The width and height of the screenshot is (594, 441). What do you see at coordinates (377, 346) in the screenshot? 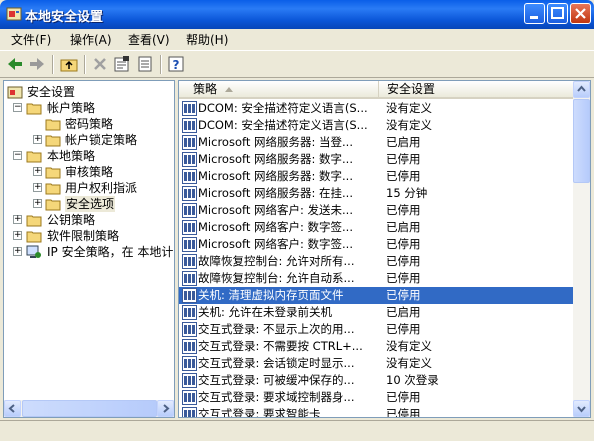
I see `policy-row: 交互式登录: 不需要按 CTRL+... 没有定义` at bounding box center [377, 346].